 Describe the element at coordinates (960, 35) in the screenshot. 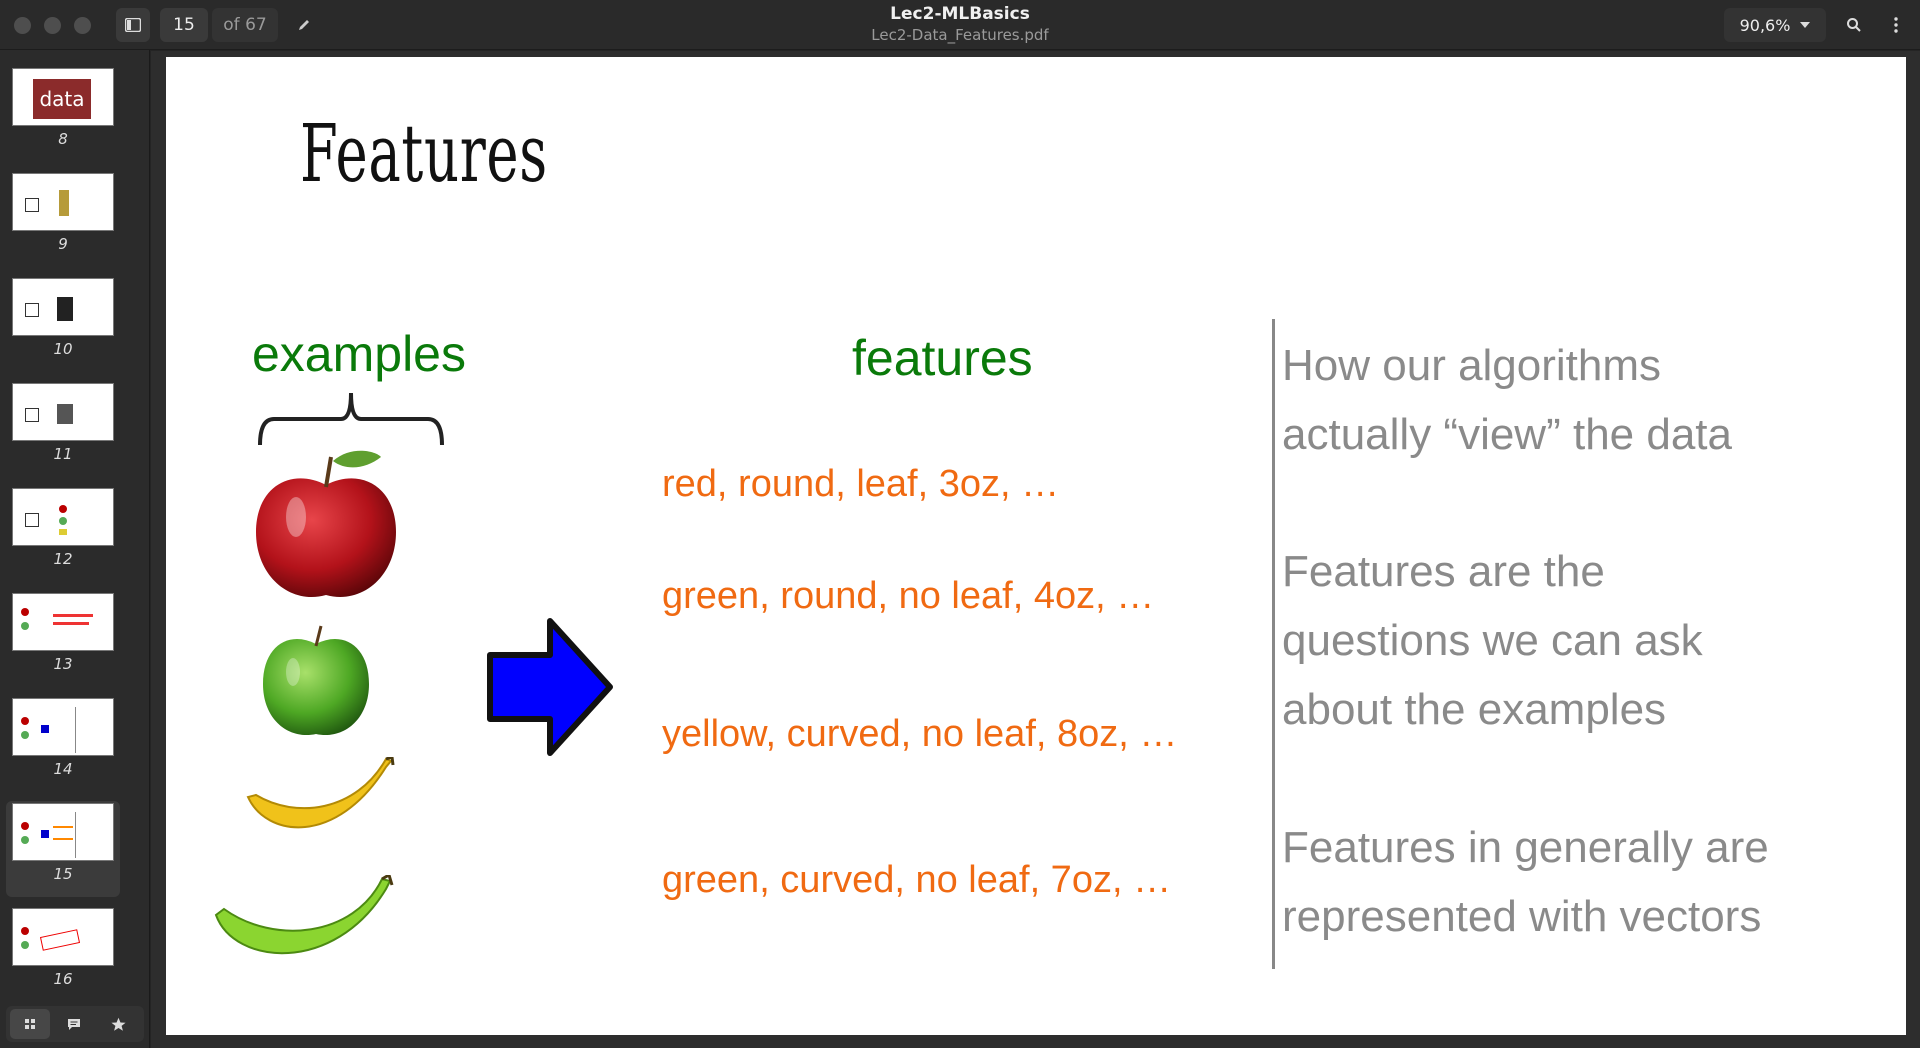

I see `document-filename: Lec2-Data_Features.pdf` at that location.